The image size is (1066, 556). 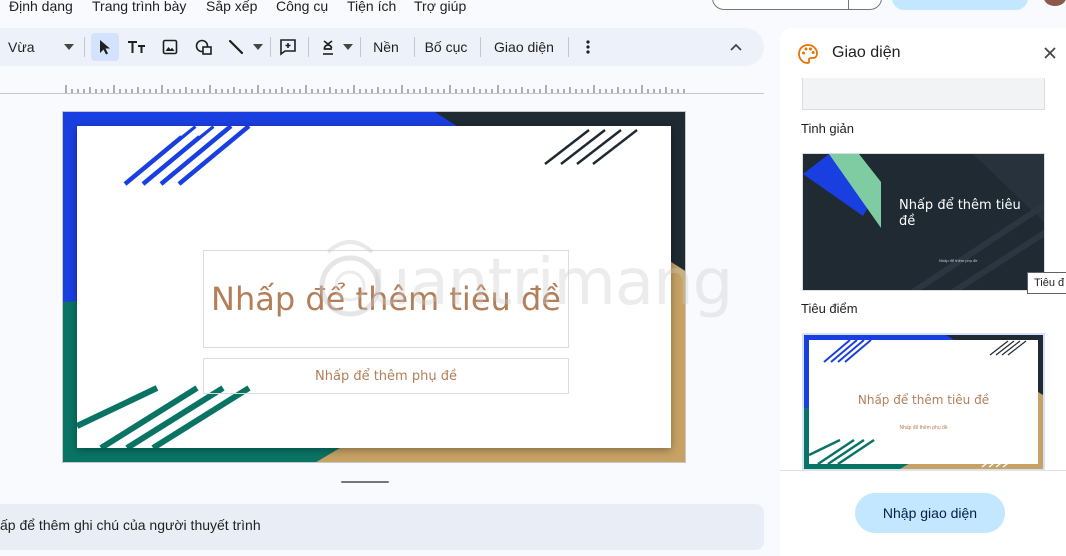 What do you see at coordinates (829, 308) in the screenshot?
I see `theme-name-focus: Tiêu điểm` at bounding box center [829, 308].